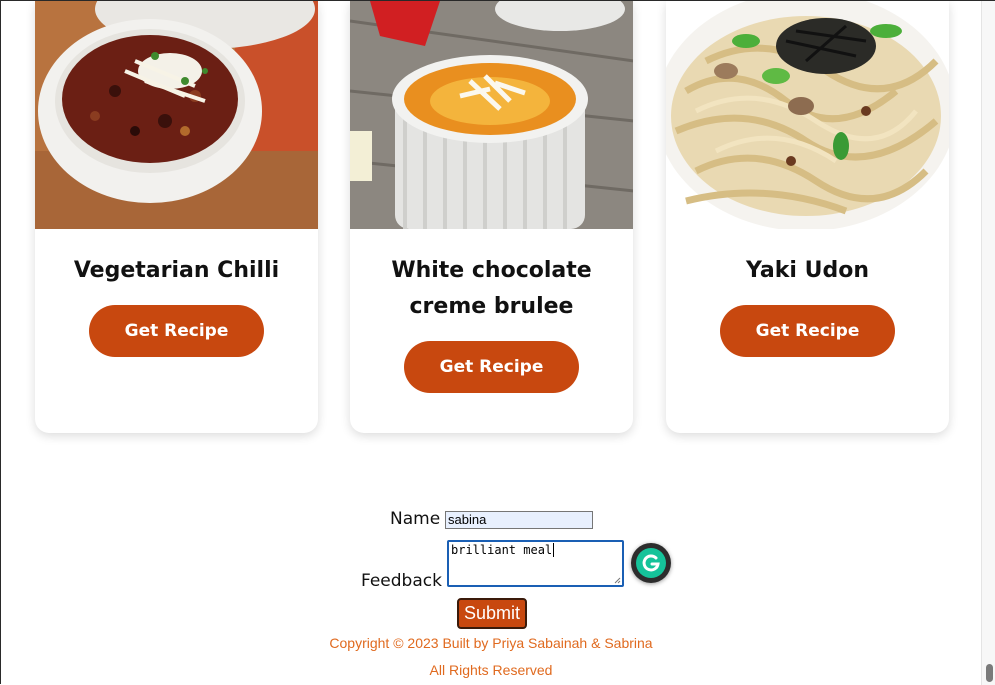 This screenshot has width=995, height=685. Describe the element at coordinates (415, 519) in the screenshot. I see `name-label: Name` at that location.